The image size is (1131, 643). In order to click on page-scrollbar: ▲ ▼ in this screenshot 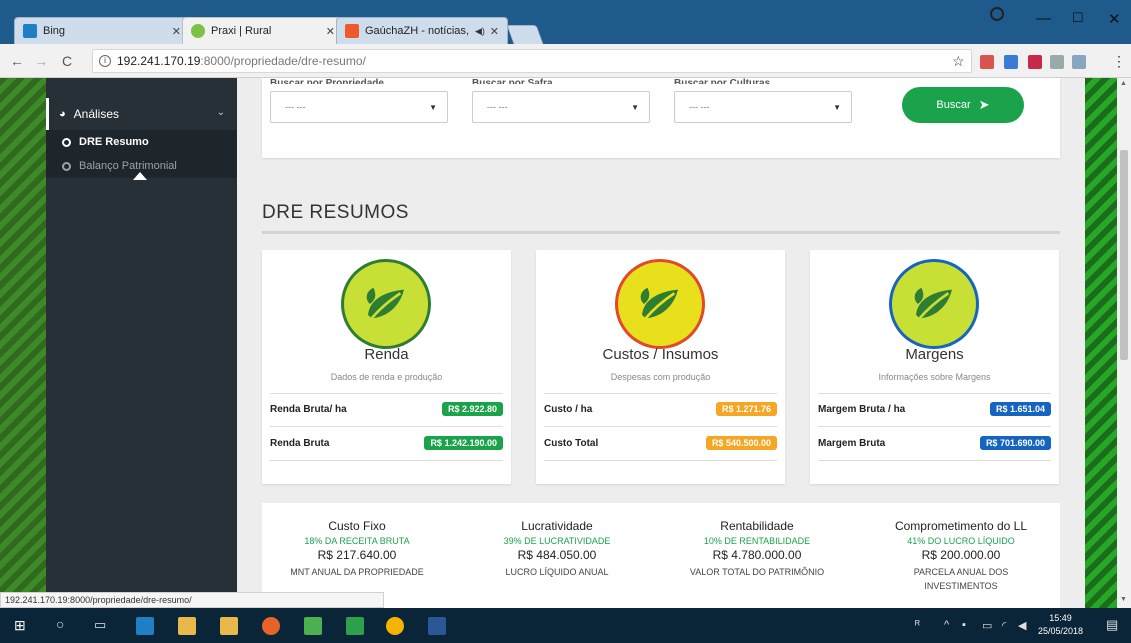, I will do `click(1124, 343)`.